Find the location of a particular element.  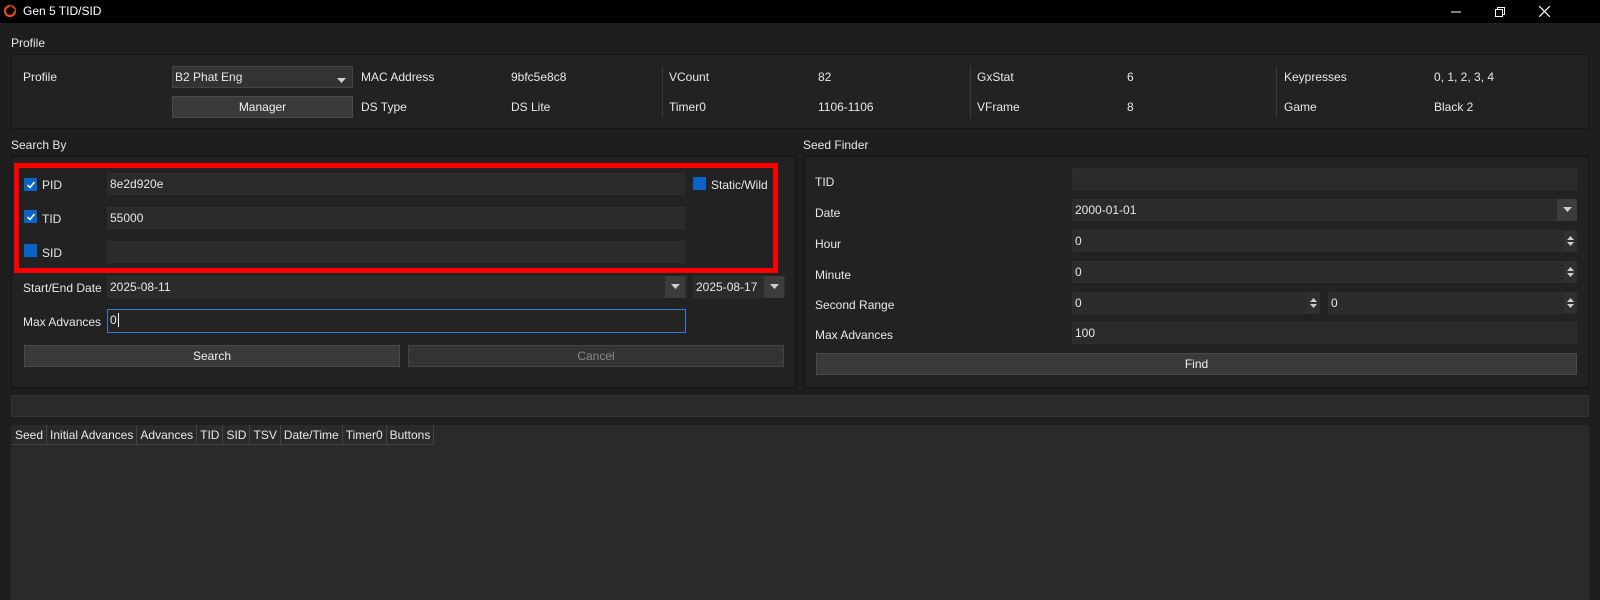

start-date-dropdown is located at coordinates (675, 287).